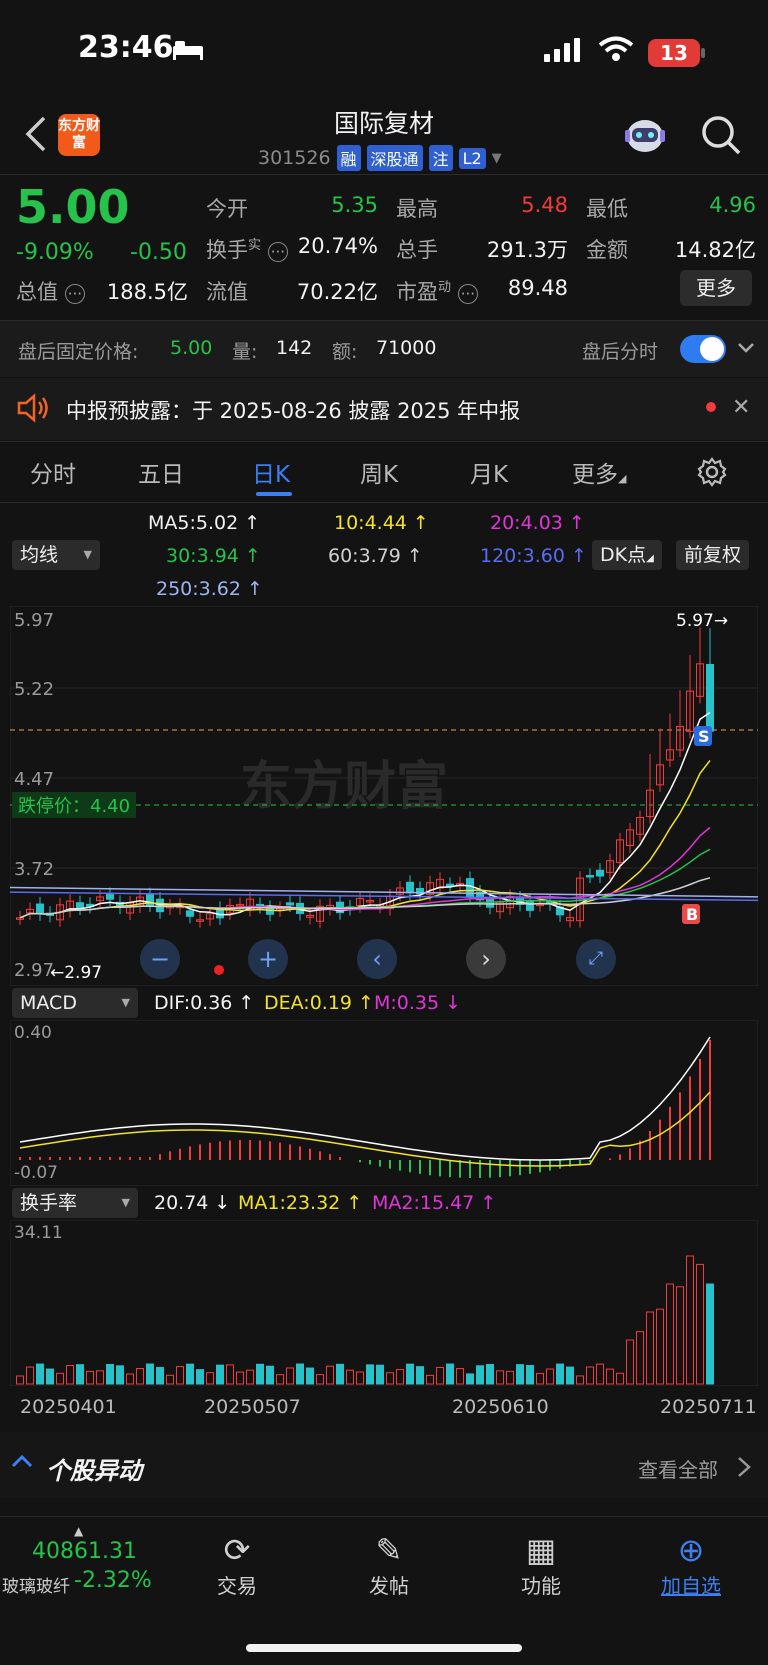 This screenshot has width=768, height=1665. Describe the element at coordinates (712, 474) in the screenshot. I see `settings-gear-icon` at that location.